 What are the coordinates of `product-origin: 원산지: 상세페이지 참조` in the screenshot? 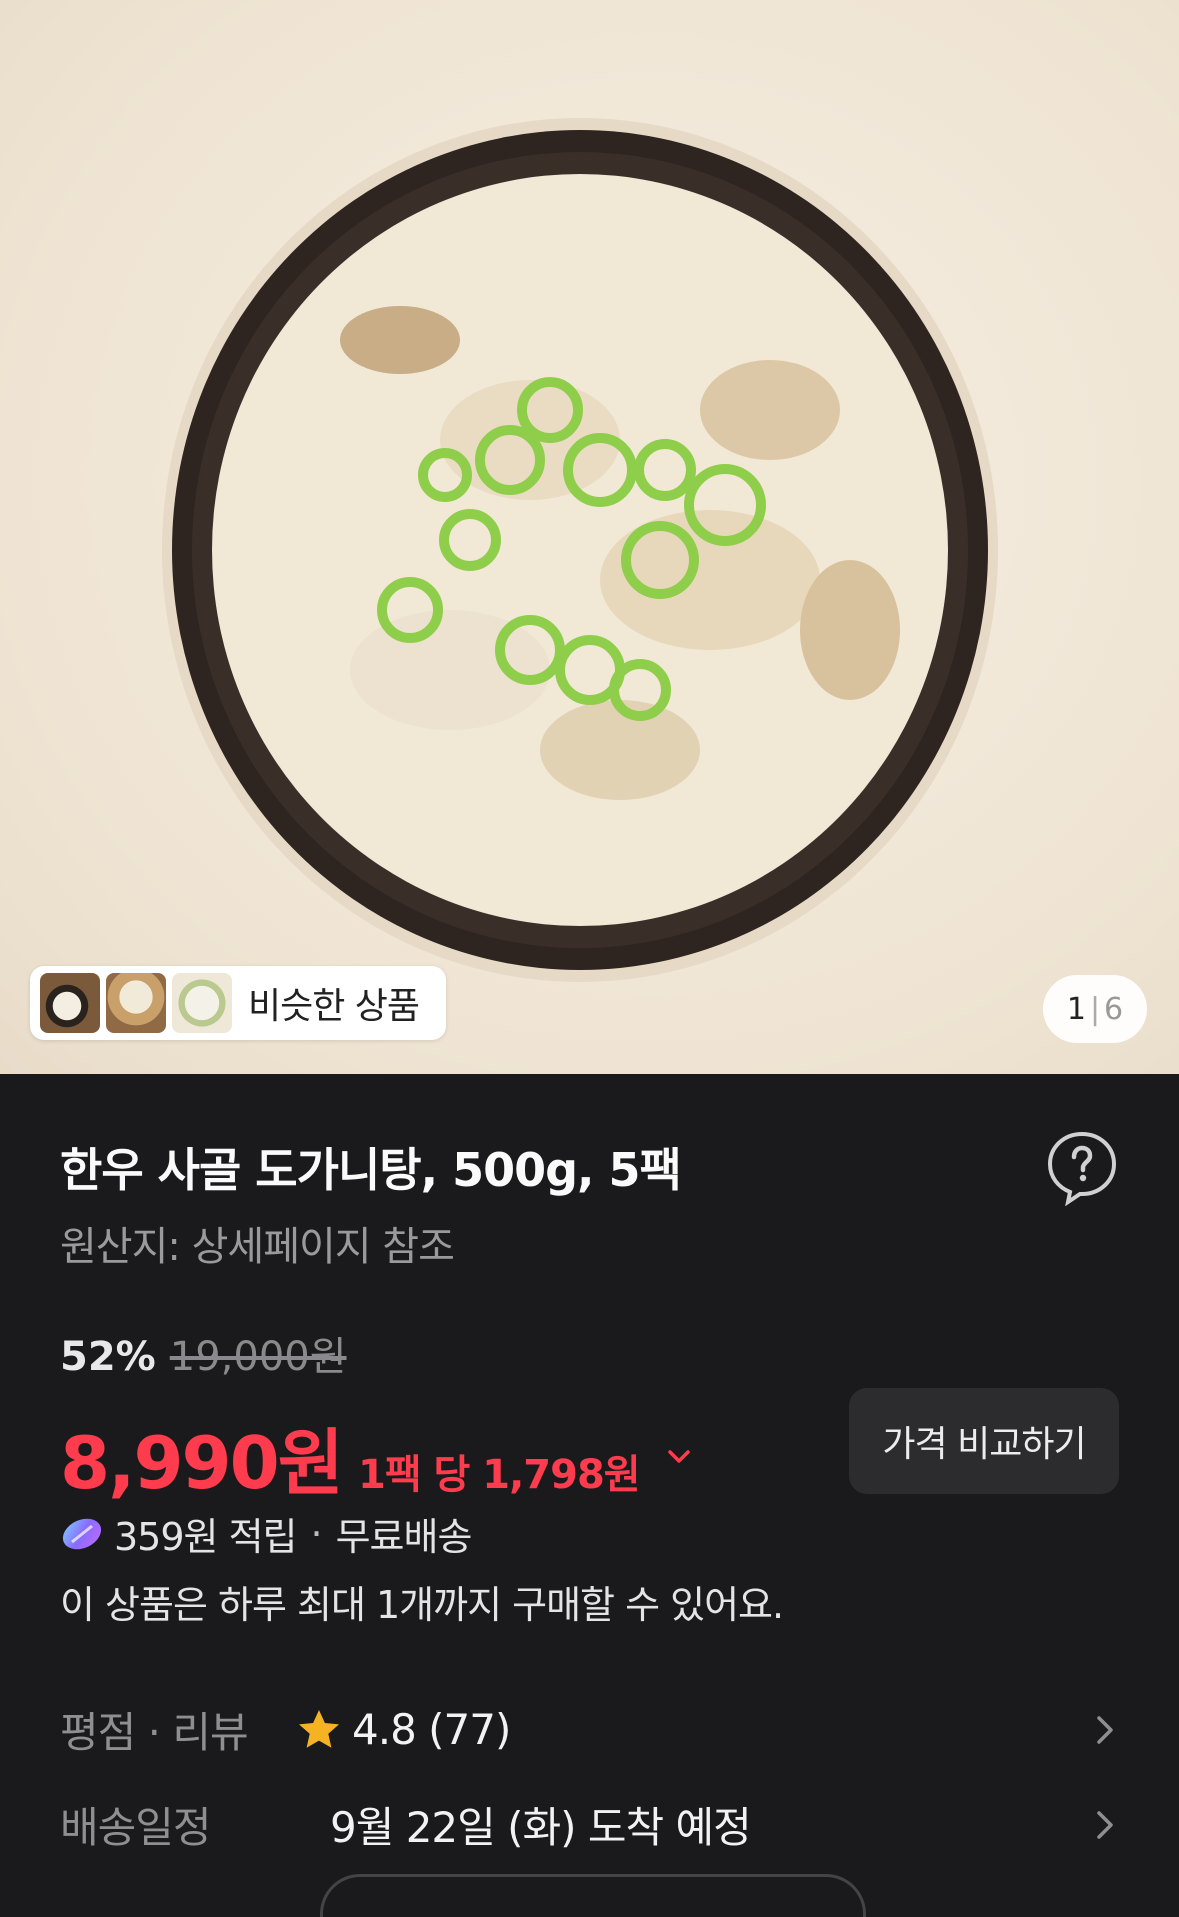 It's located at (257, 1247).